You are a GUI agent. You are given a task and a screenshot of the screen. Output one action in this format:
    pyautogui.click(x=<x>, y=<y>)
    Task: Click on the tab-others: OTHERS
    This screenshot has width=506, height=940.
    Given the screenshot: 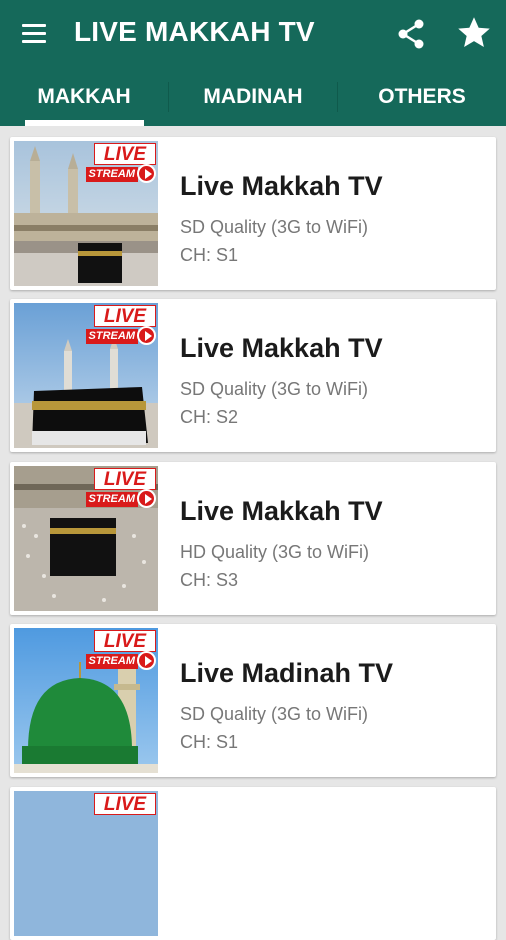 What is the action you would take?
    pyautogui.click(x=422, y=97)
    